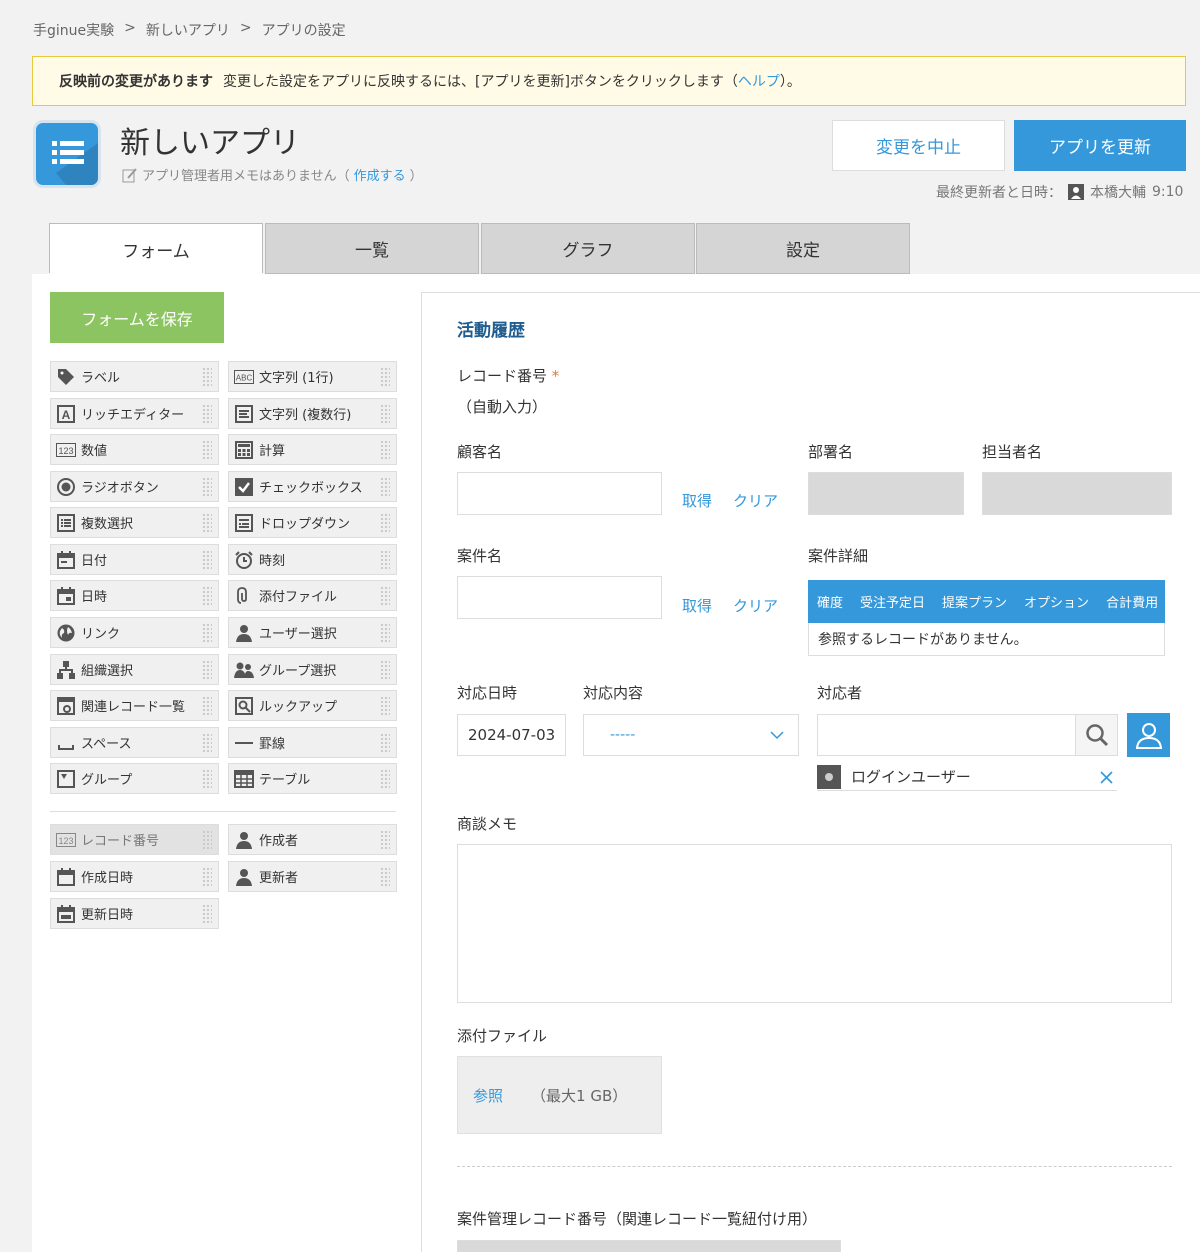 This screenshot has width=1200, height=1252. I want to click on palette-item-label: 日付, so click(94, 561).